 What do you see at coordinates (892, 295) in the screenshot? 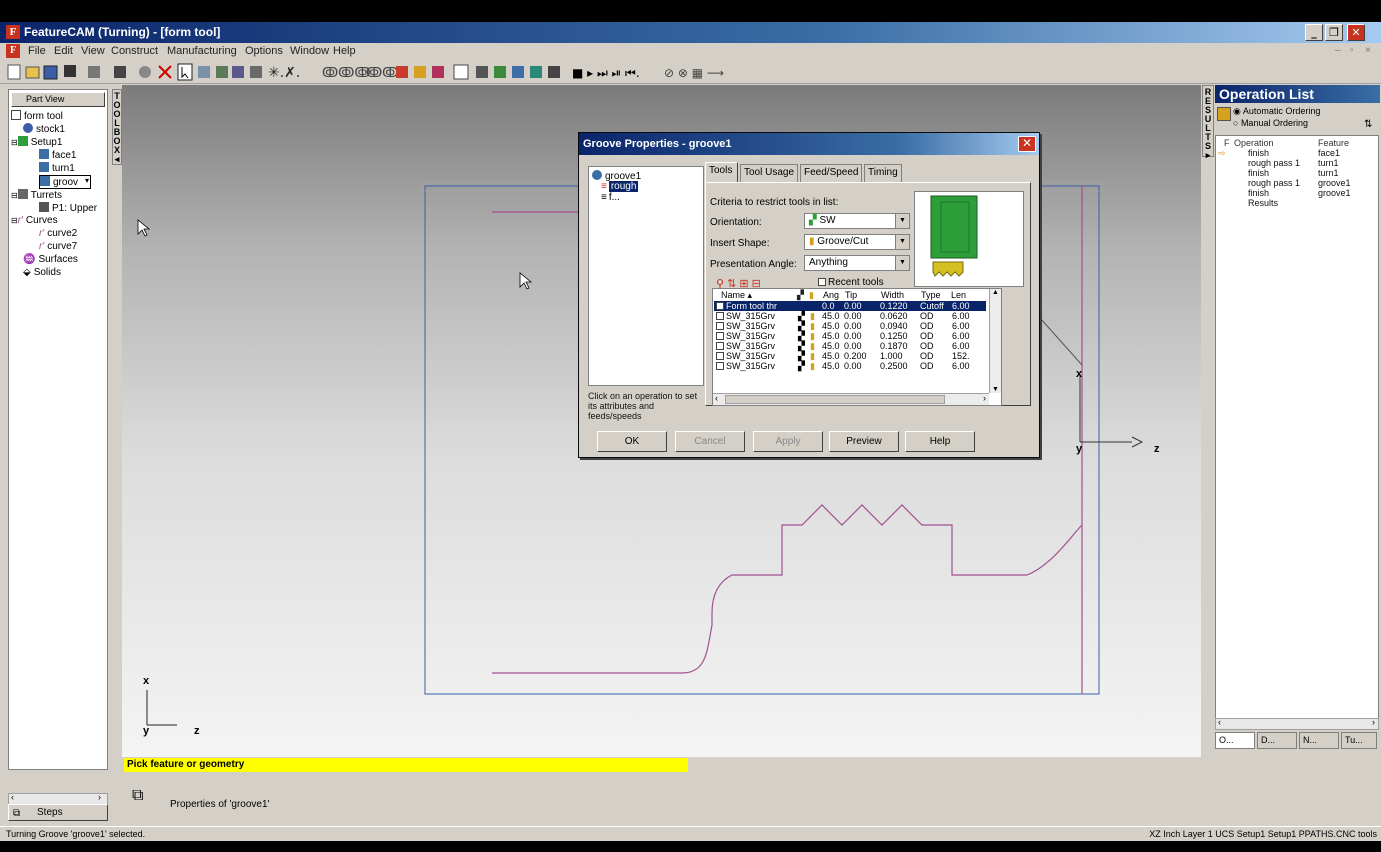
I see `col-width: Width` at bounding box center [892, 295].